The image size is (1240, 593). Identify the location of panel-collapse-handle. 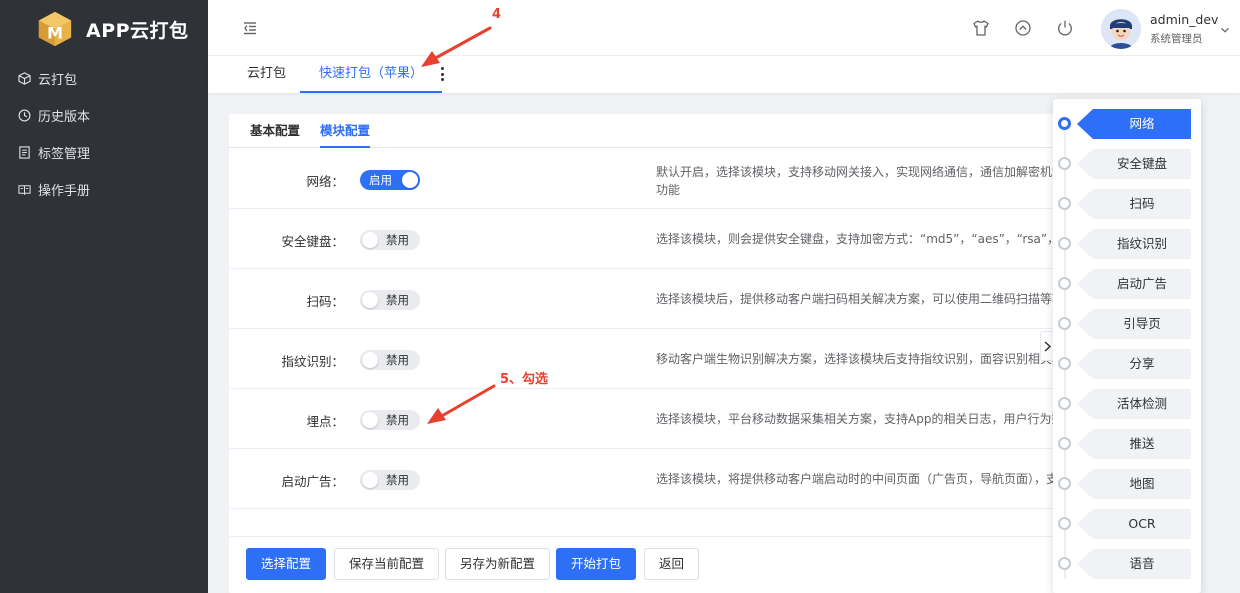
(1047, 346).